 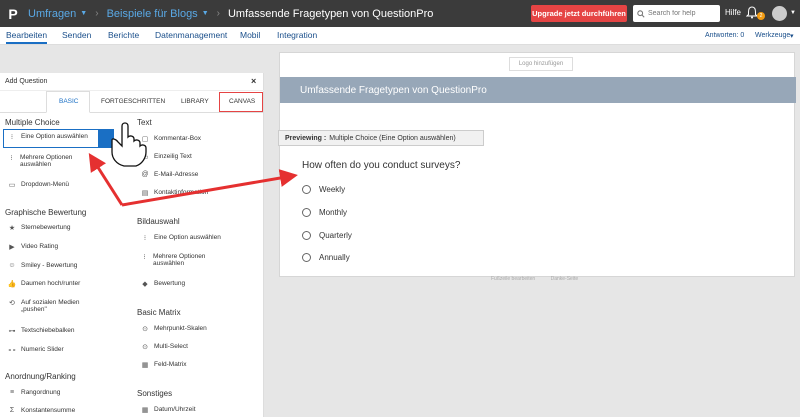 What do you see at coordinates (195, 101) in the screenshot?
I see `tab-library: LIBRARY` at bounding box center [195, 101].